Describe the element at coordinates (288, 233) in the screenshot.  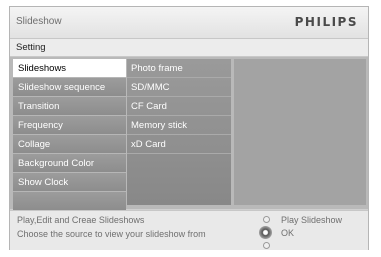
I see `ok-label: OK` at that location.